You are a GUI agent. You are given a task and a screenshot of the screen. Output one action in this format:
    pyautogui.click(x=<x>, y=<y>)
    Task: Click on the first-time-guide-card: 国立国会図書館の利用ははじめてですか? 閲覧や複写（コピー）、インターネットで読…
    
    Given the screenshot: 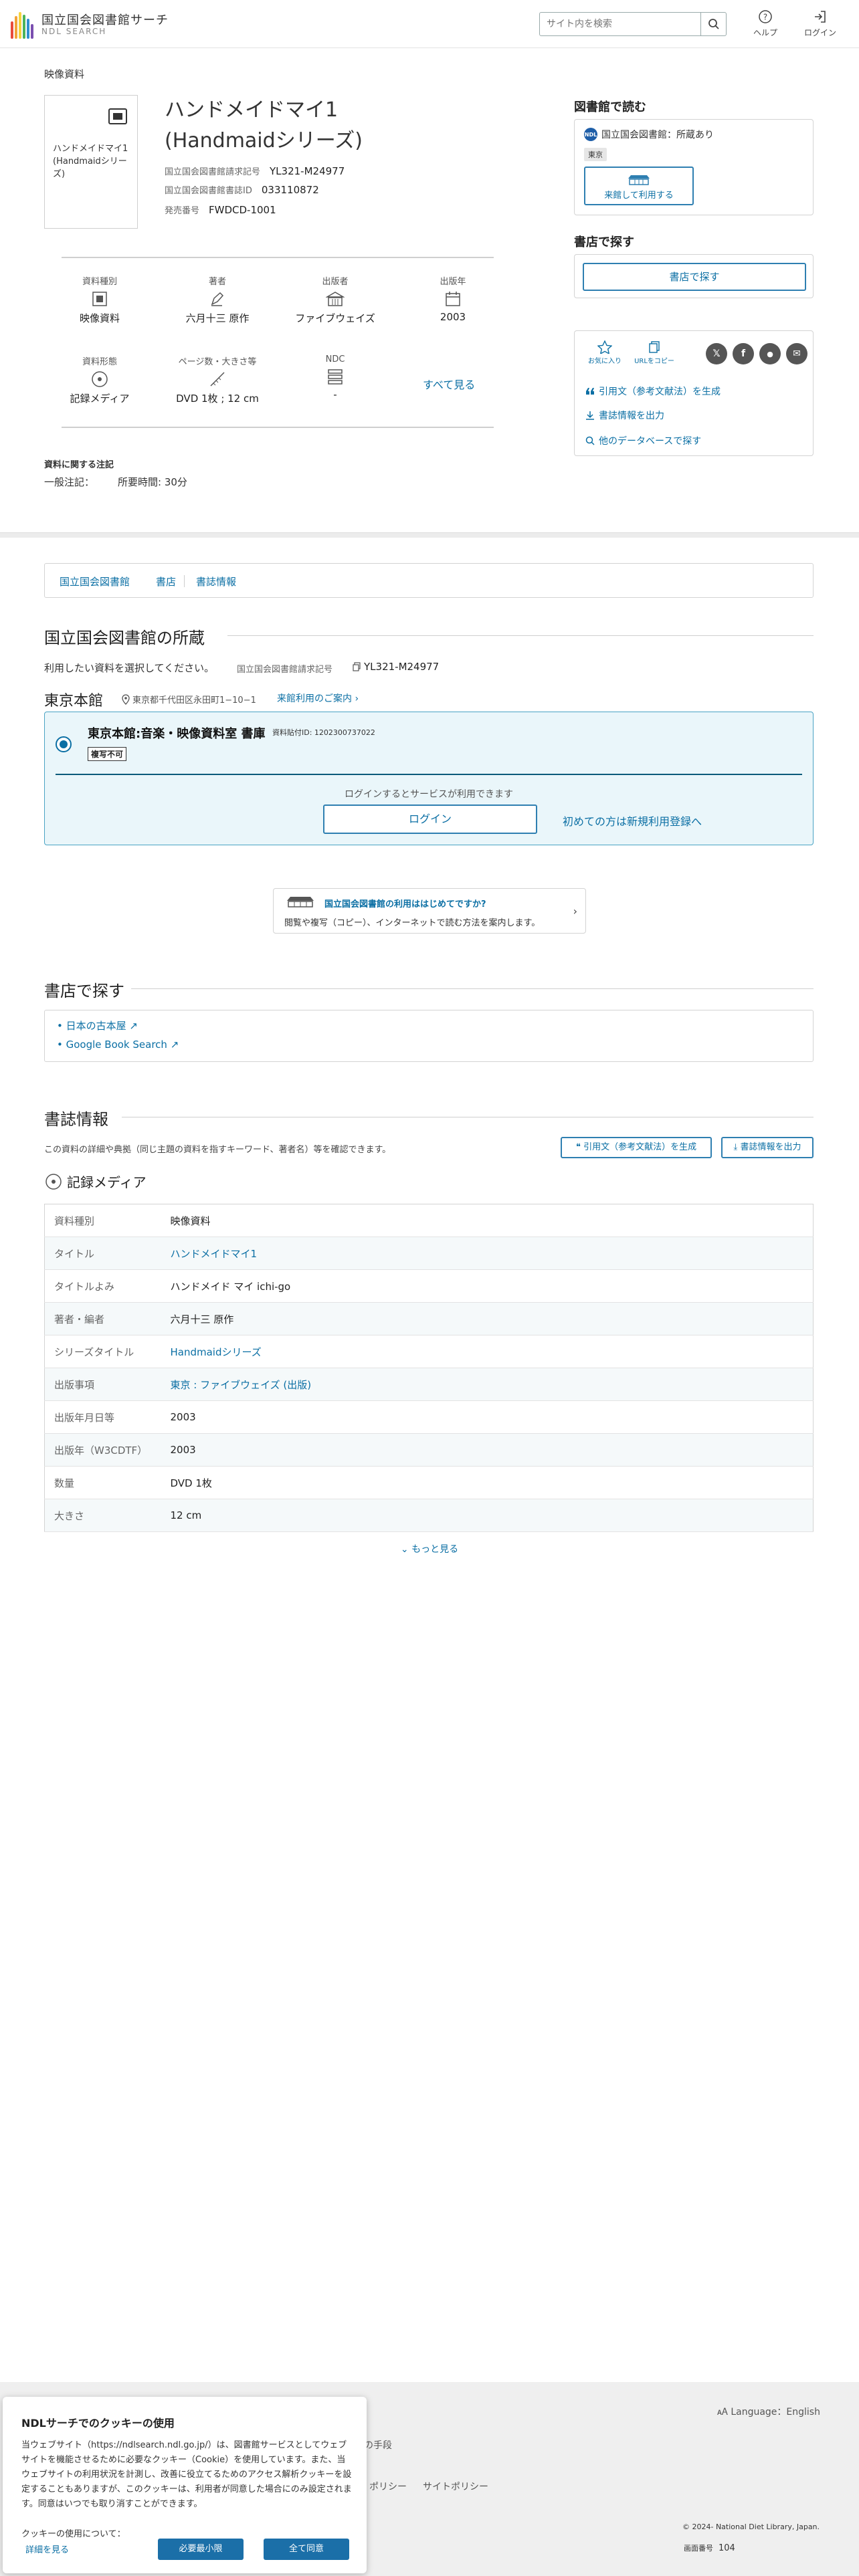 What is the action you would take?
    pyautogui.click(x=429, y=911)
    